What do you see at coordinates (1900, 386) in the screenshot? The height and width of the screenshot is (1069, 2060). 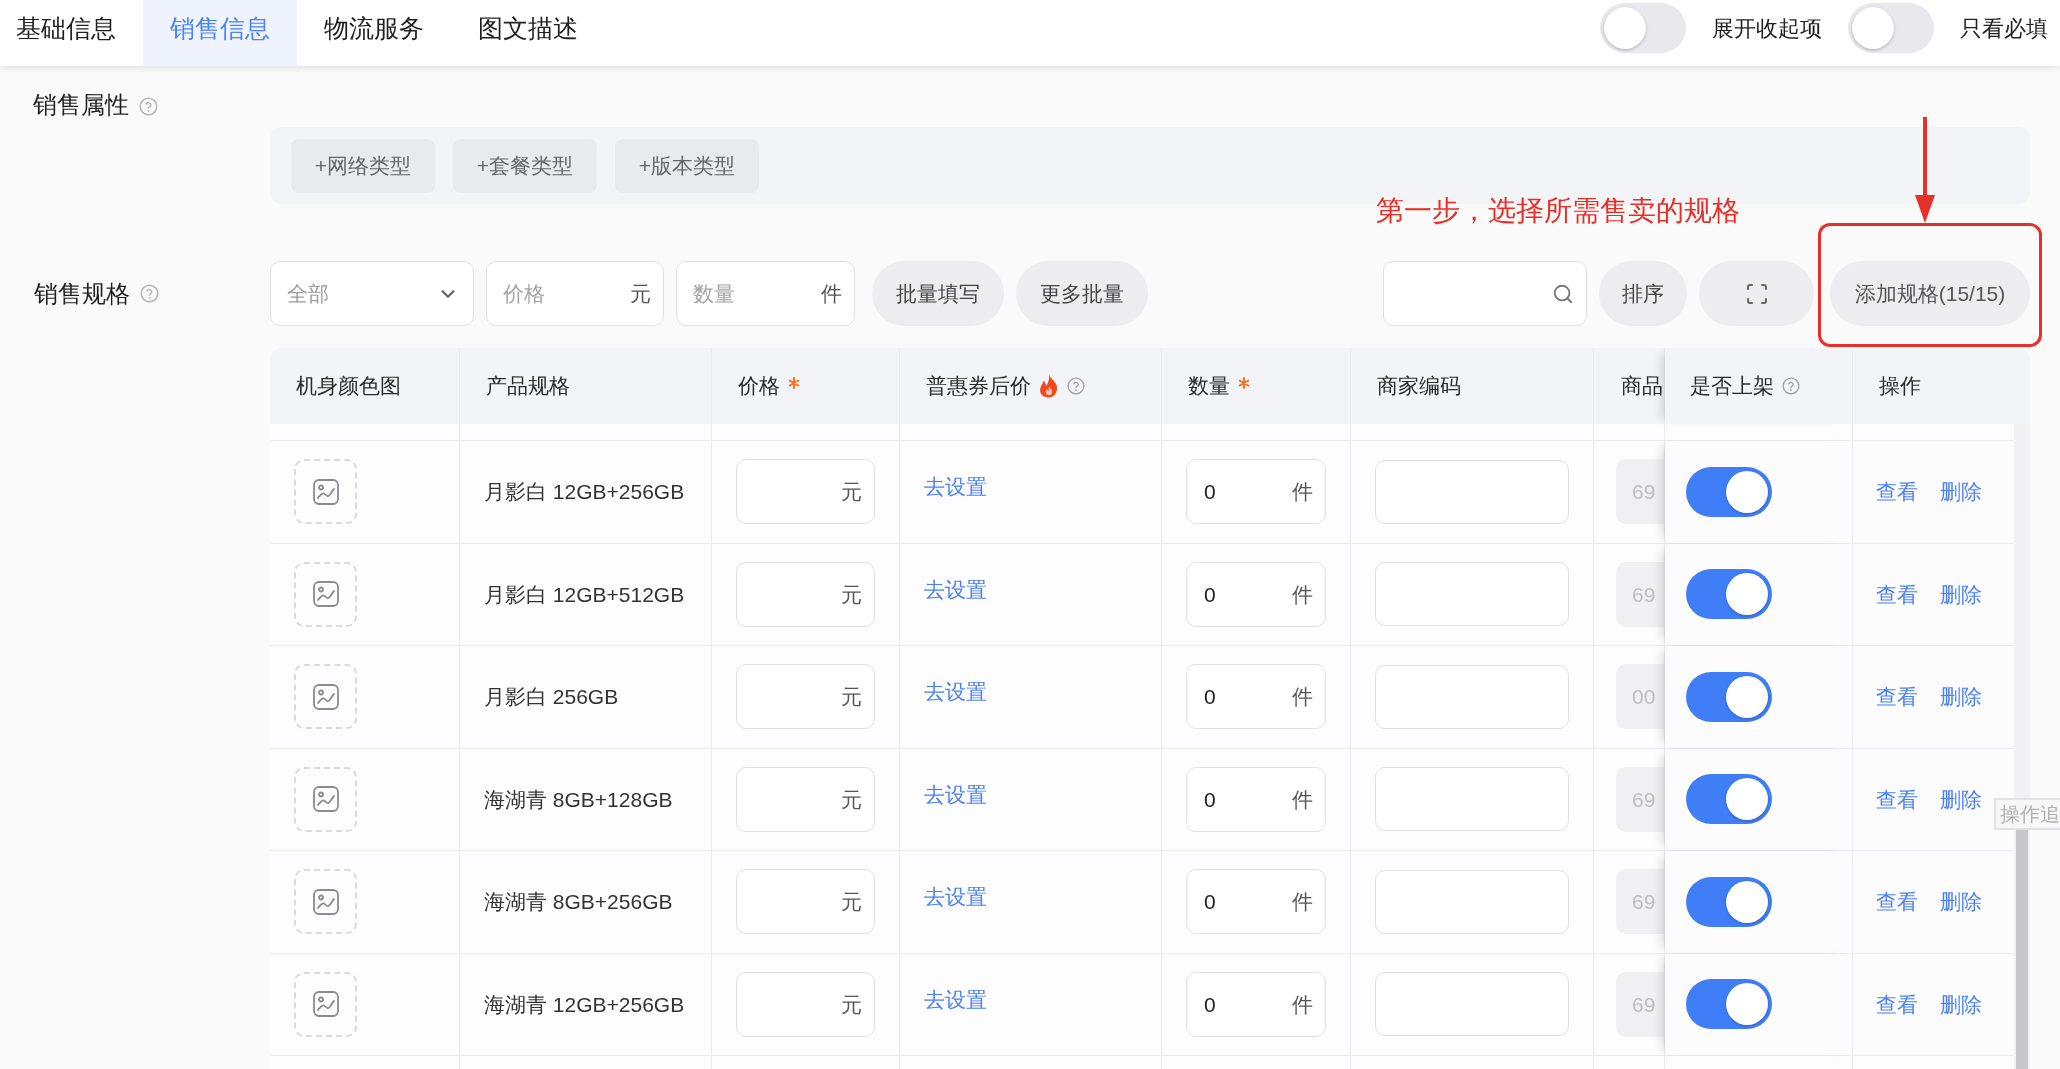 I see `column-header: 操作` at bounding box center [1900, 386].